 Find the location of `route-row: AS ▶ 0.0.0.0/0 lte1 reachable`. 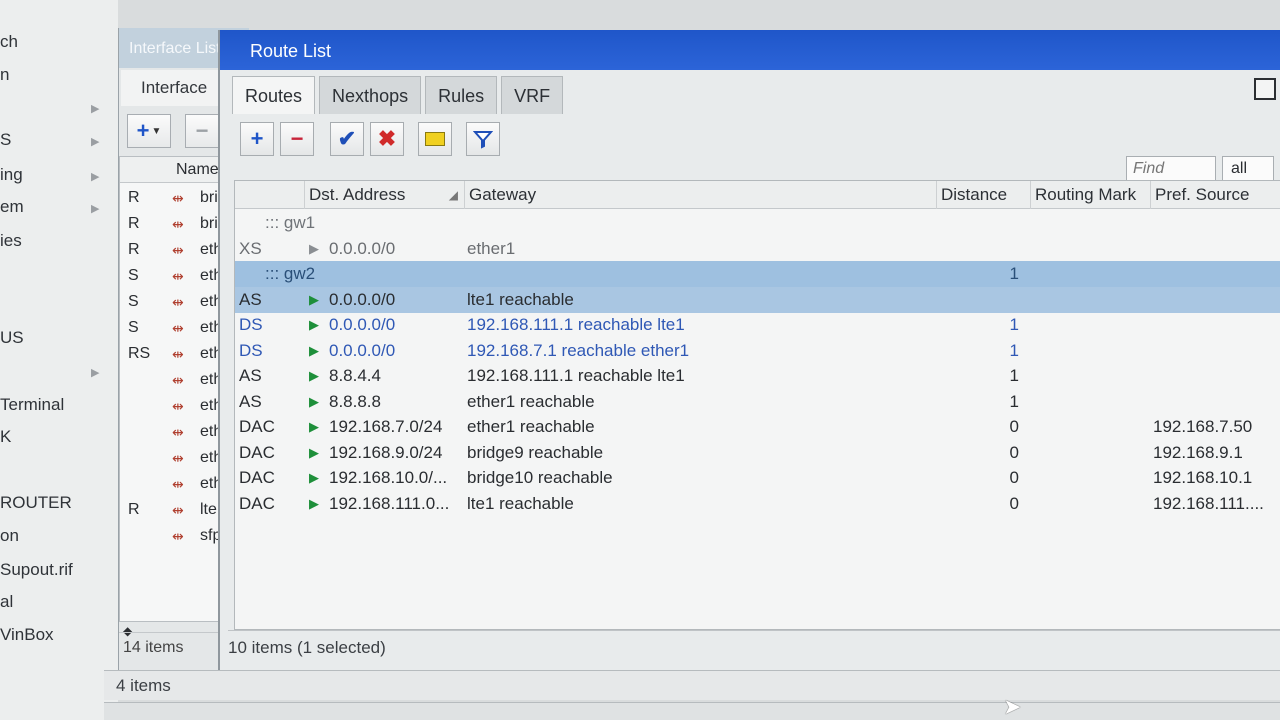

route-row: AS ▶ 0.0.0.0/0 lte1 reachable is located at coordinates (757, 299).